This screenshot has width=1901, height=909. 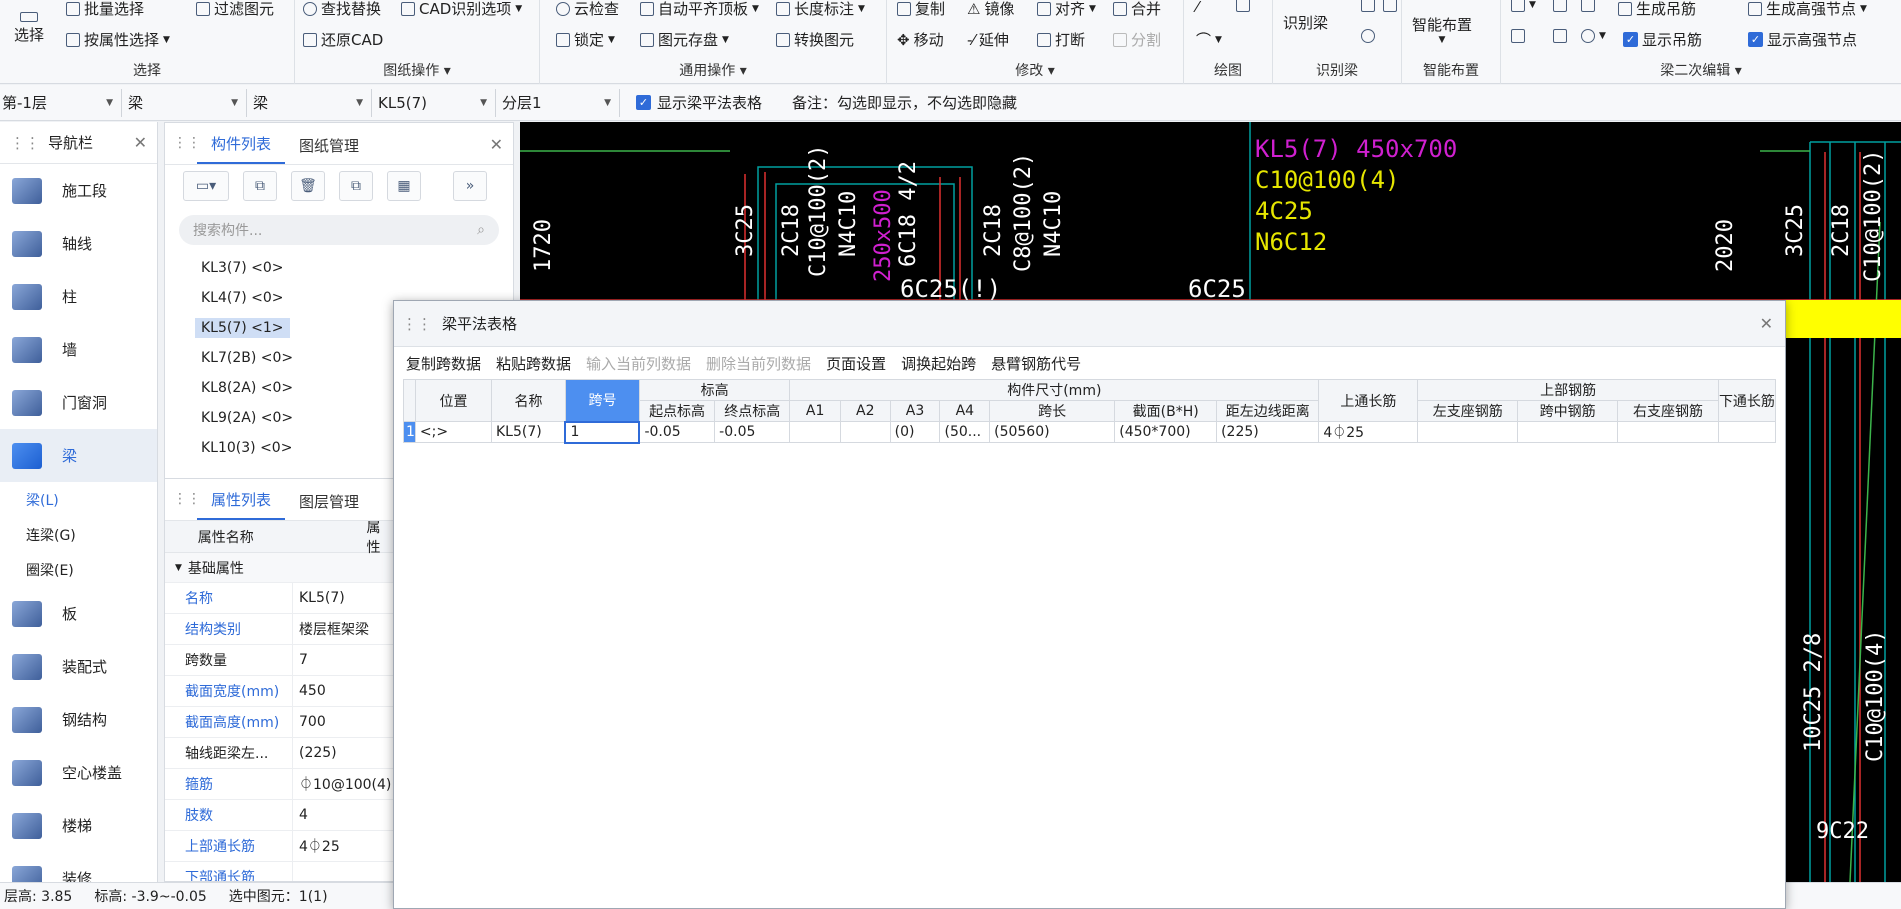 I want to click on length-mark-button: 长度标注 ▼, so click(x=820, y=9).